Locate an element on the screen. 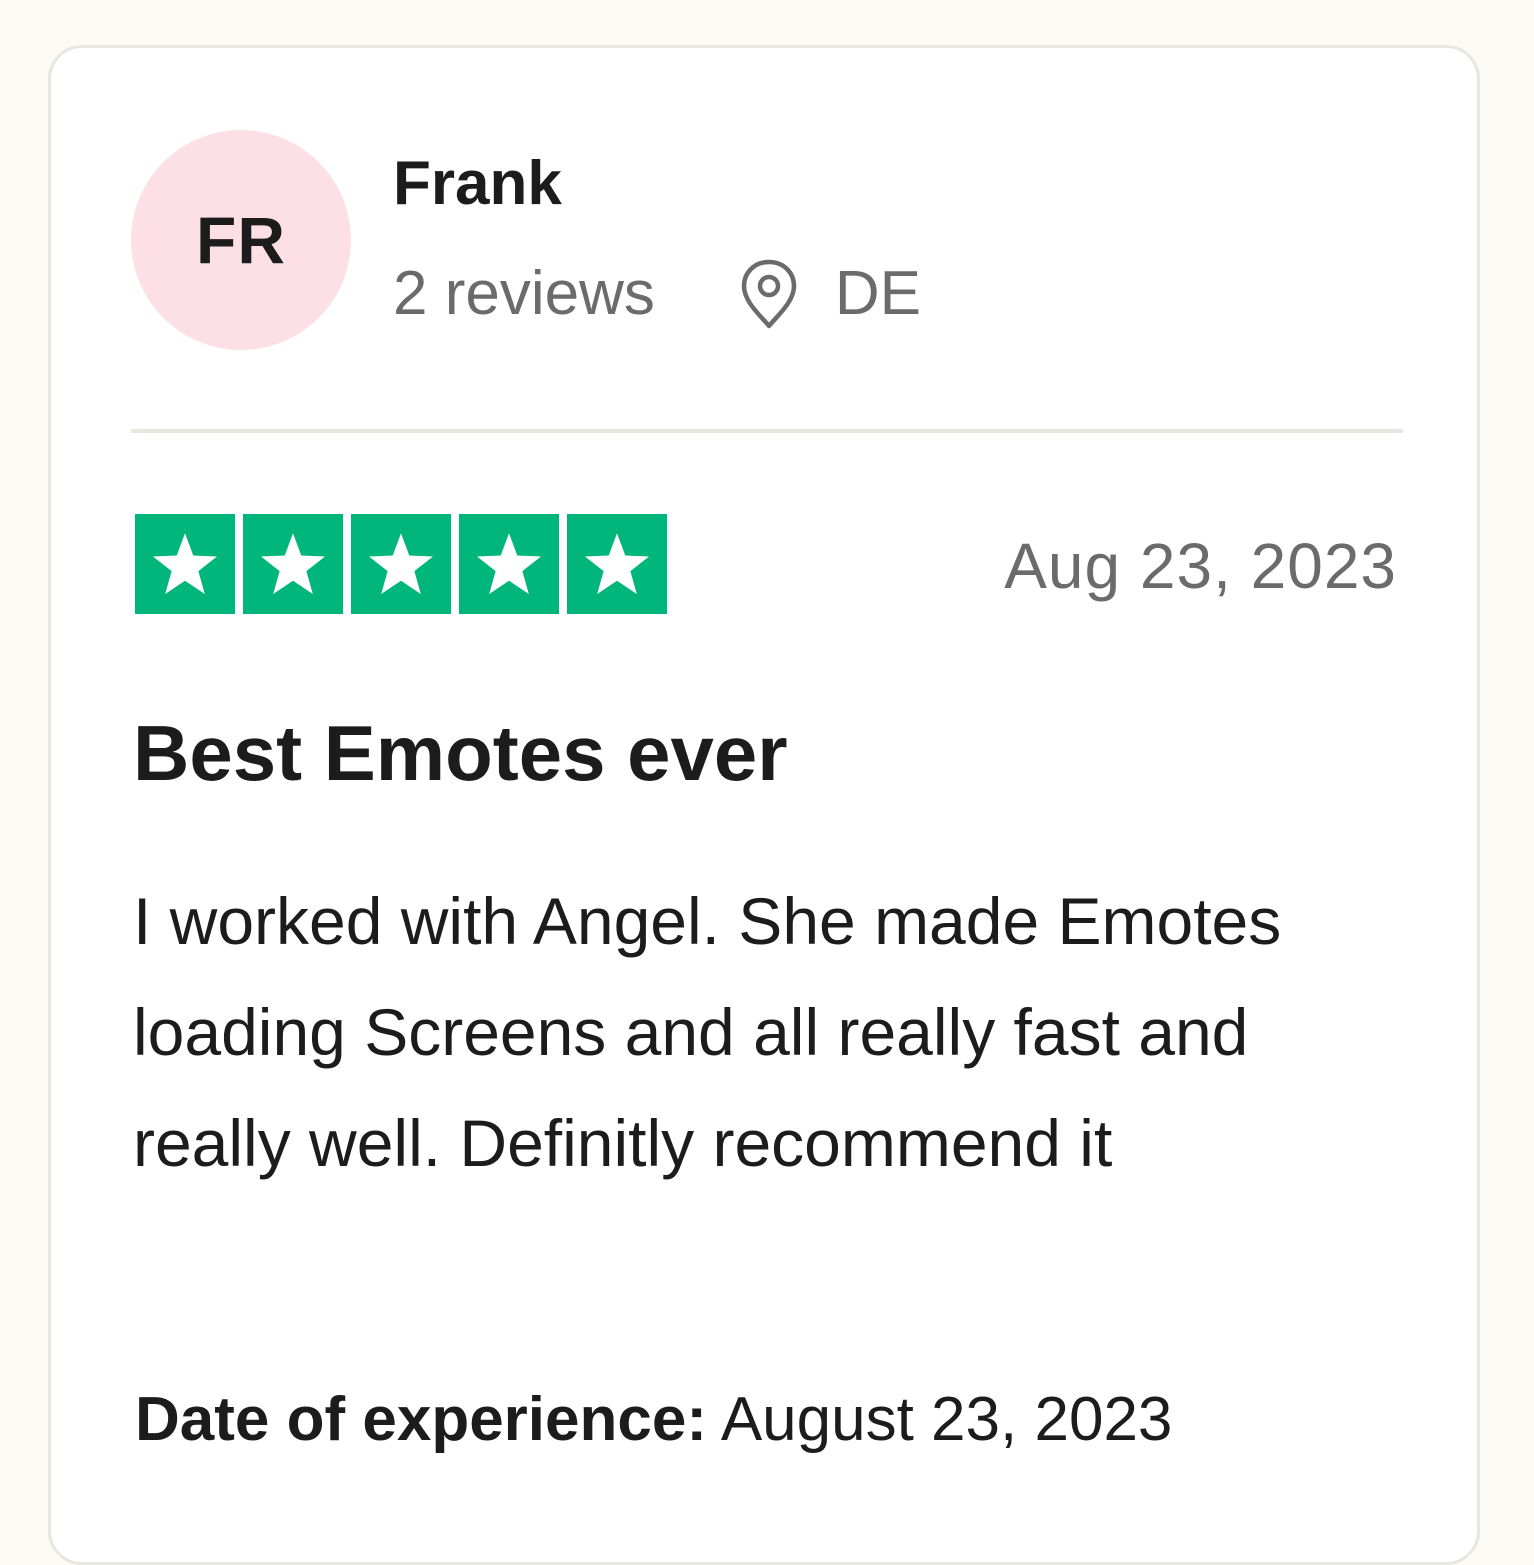 The height and width of the screenshot is (1565, 1534). star-rating is located at coordinates (401, 564).